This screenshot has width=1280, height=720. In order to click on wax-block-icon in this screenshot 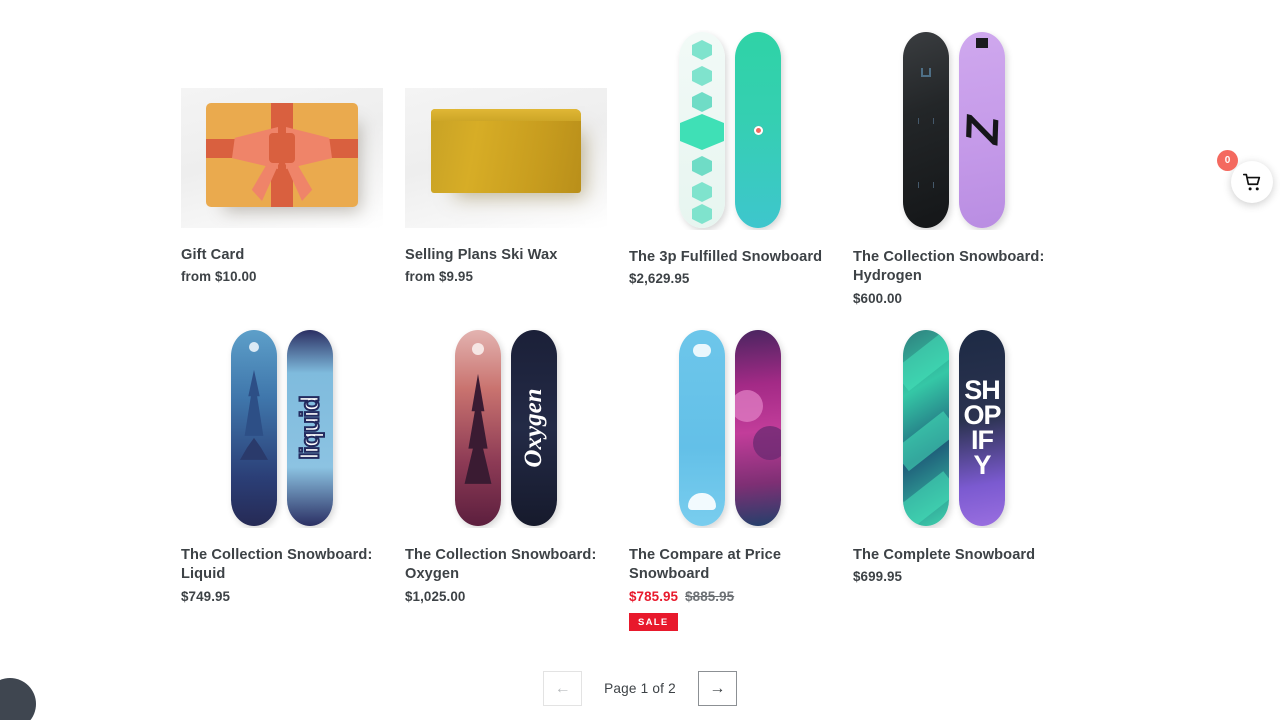, I will do `click(506, 151)`.